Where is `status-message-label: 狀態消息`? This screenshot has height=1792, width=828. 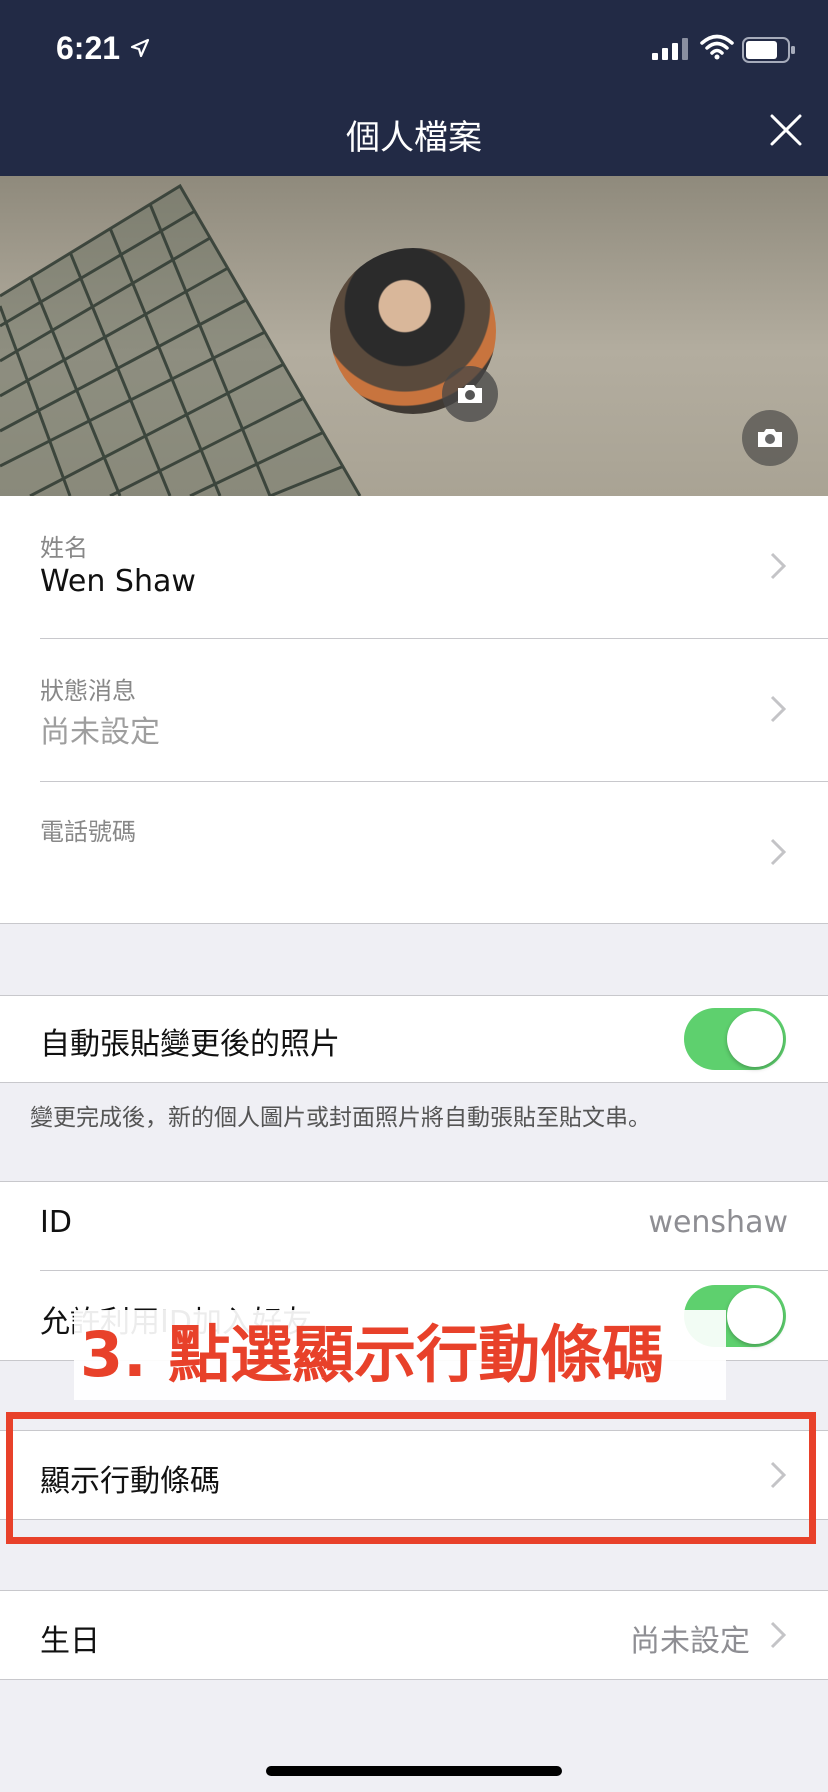 status-message-label: 狀態消息 is located at coordinates (88, 691).